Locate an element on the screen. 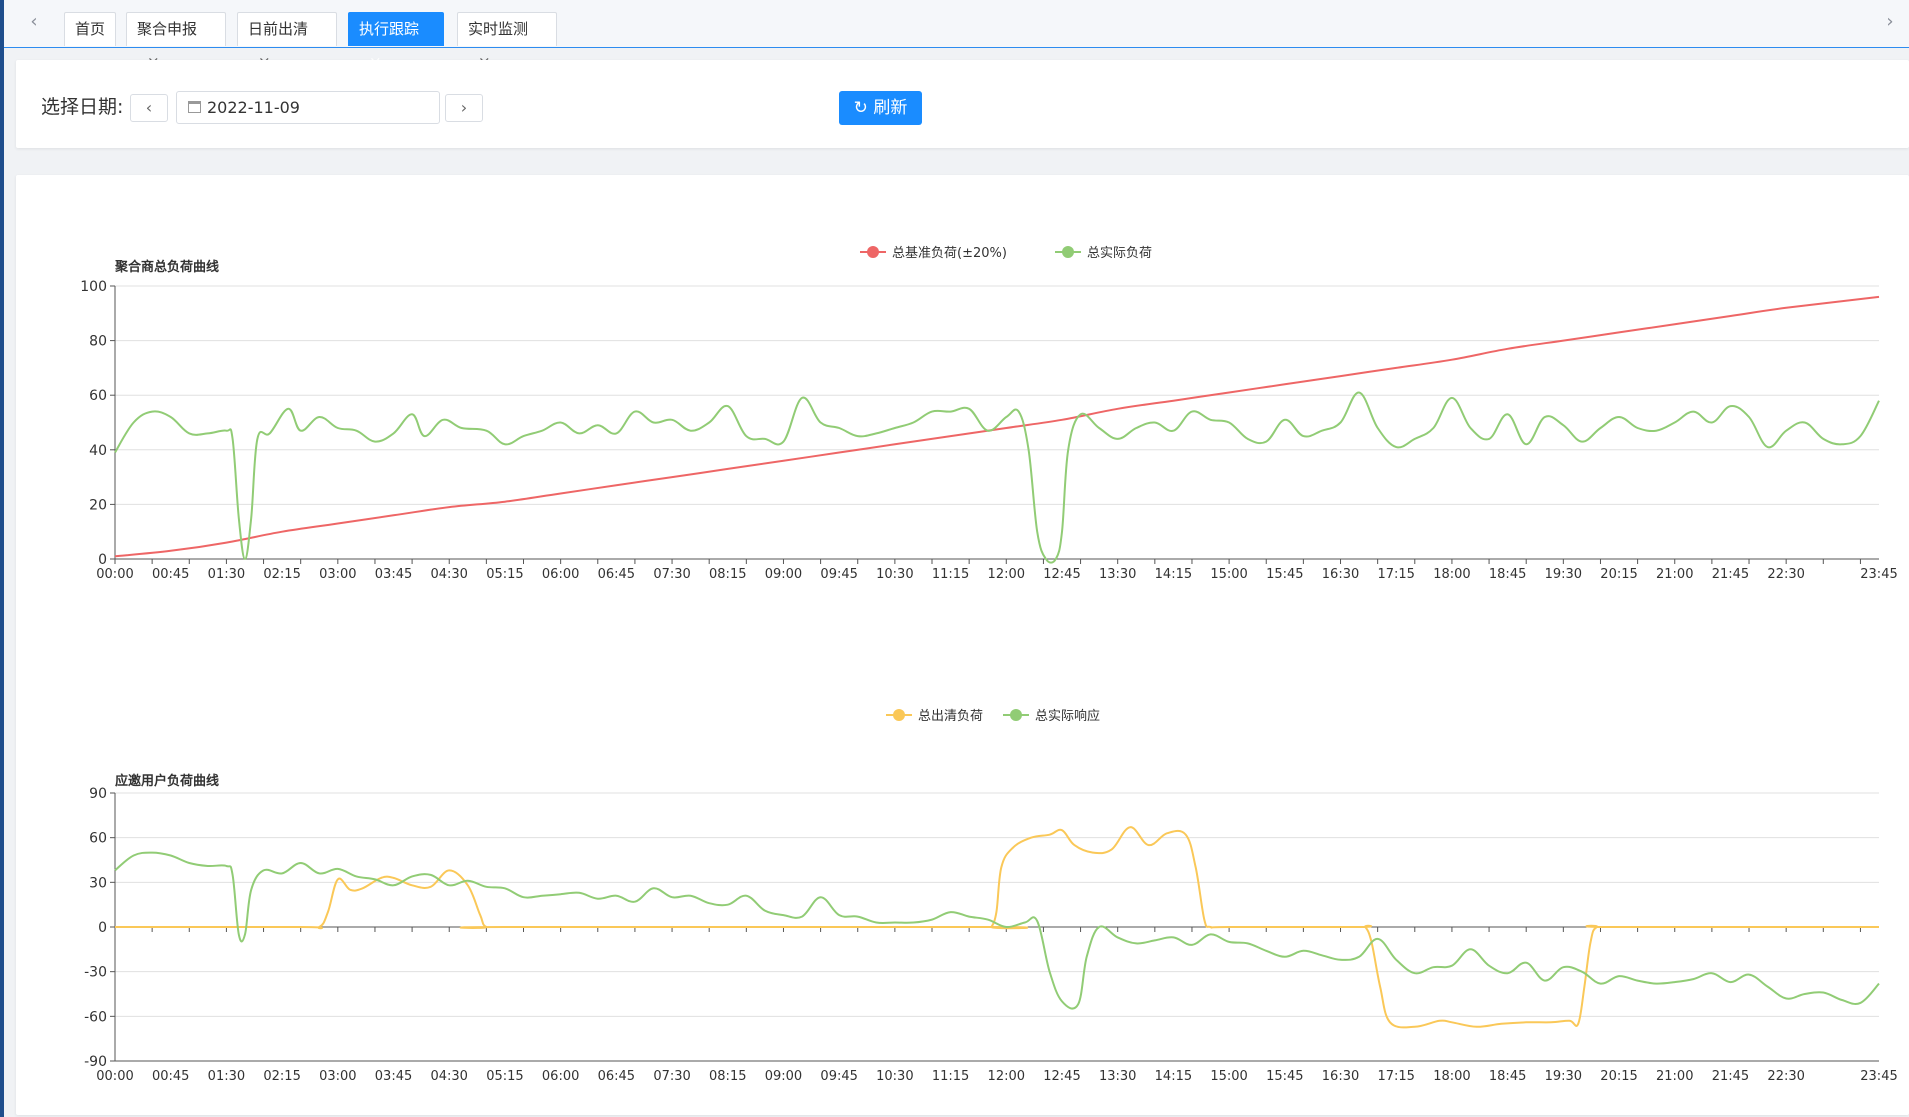 The width and height of the screenshot is (1909, 1117). y-tick-label: 30 is located at coordinates (98, 883).